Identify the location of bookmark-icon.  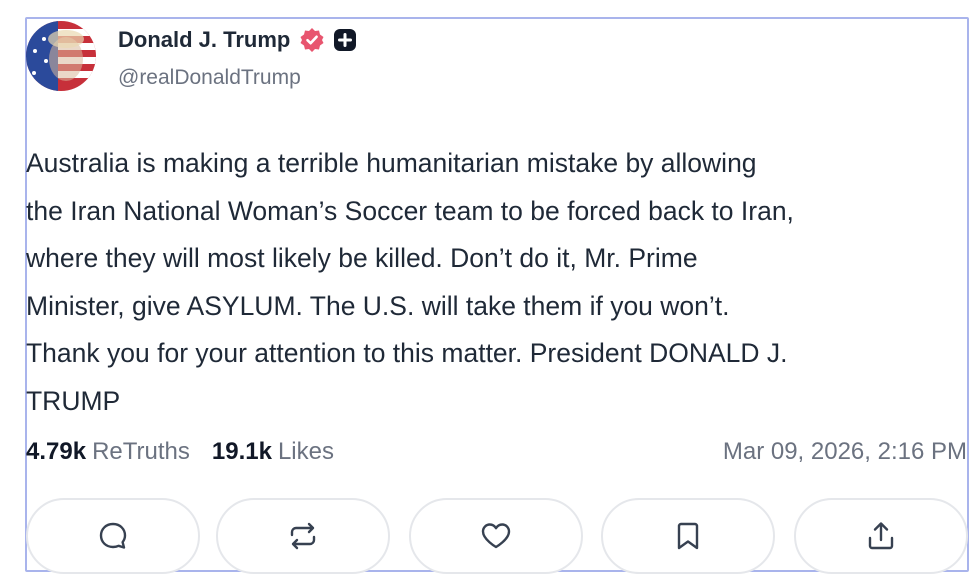
(688, 536).